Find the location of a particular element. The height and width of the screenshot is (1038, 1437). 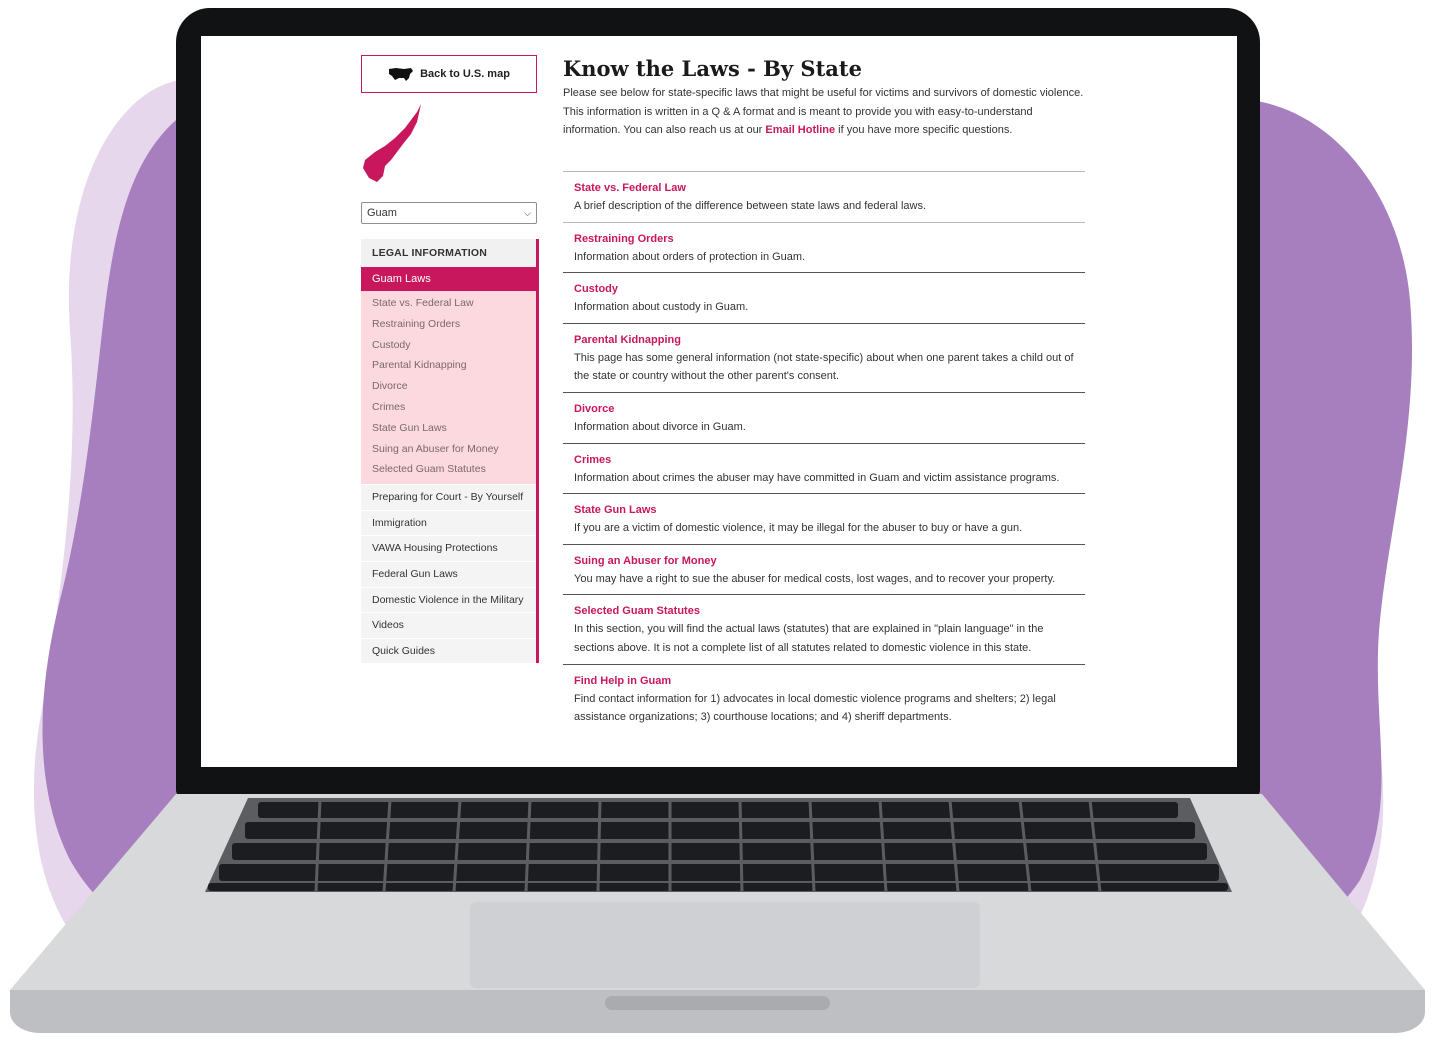

law-link-state-gun-laws: State Gun Laws is located at coordinates (829, 510).